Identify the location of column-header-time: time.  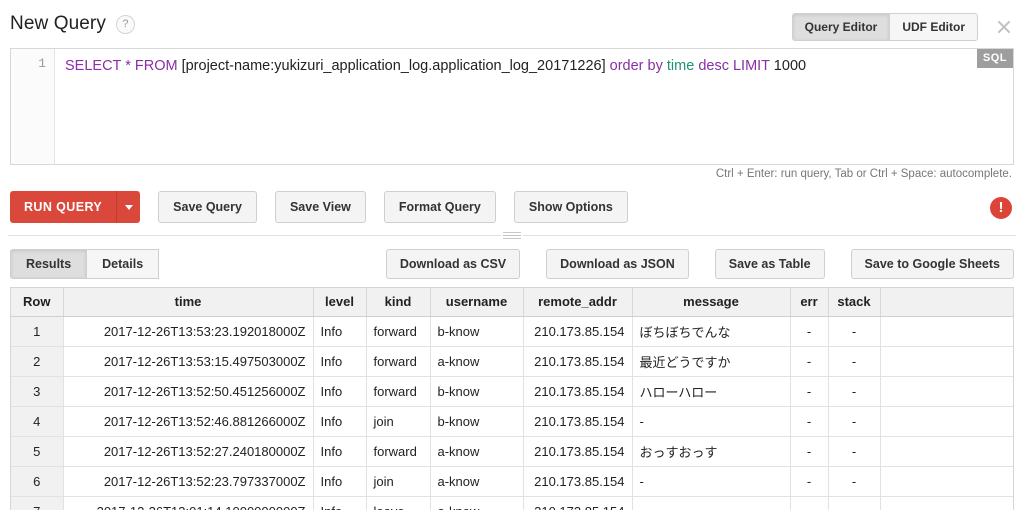
(188, 302).